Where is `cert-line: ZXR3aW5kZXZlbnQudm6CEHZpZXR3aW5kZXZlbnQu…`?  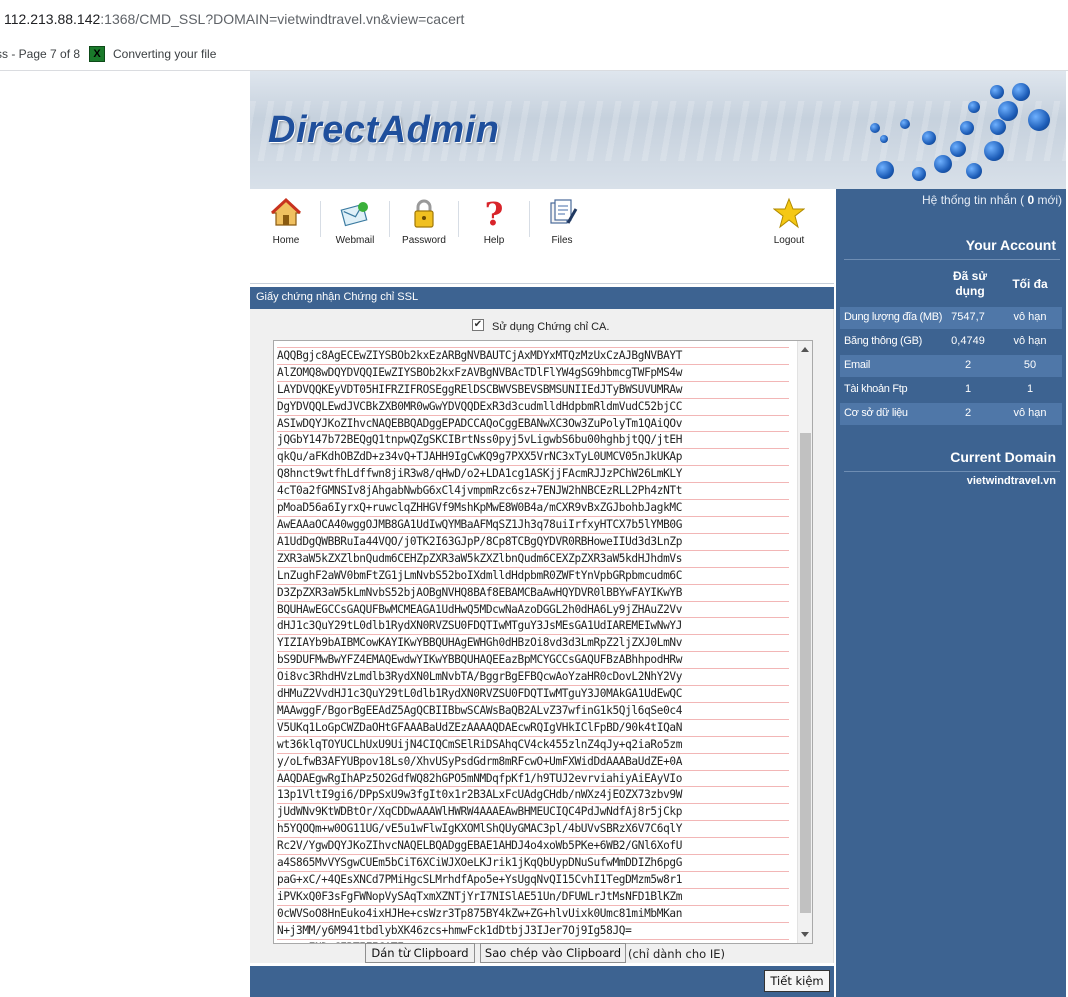 cert-line: ZXR3aW5kZXZlbnQudm6CEHZpZXR3aW5kZXZlbnQu… is located at coordinates (533, 559).